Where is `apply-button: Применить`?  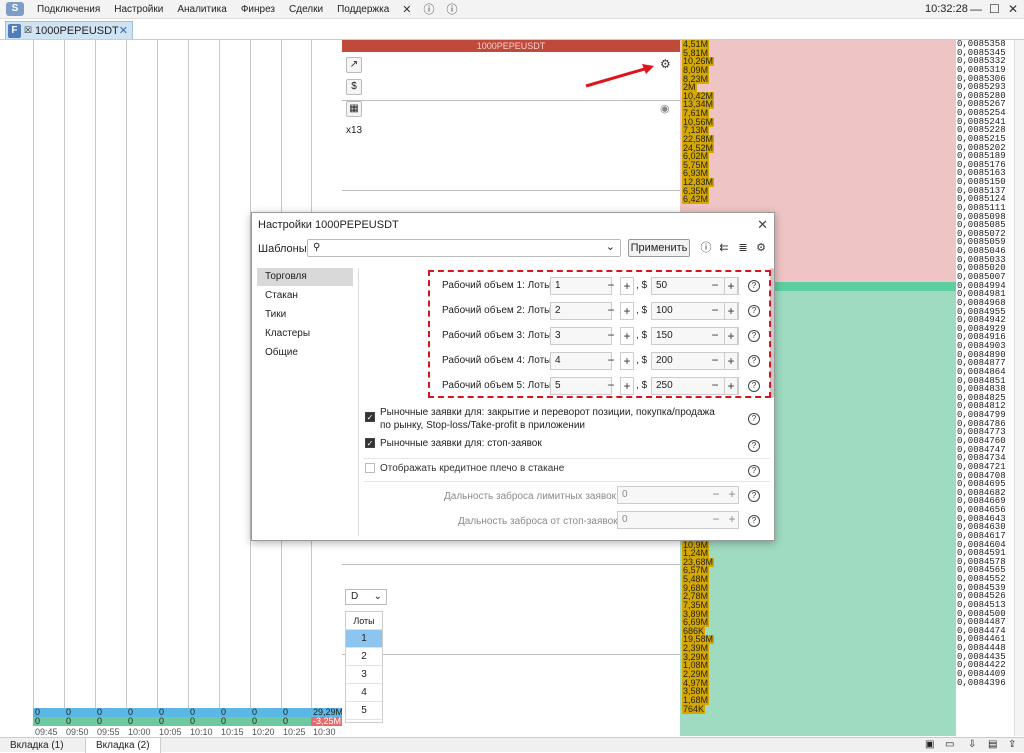
apply-button: Применить is located at coordinates (659, 248).